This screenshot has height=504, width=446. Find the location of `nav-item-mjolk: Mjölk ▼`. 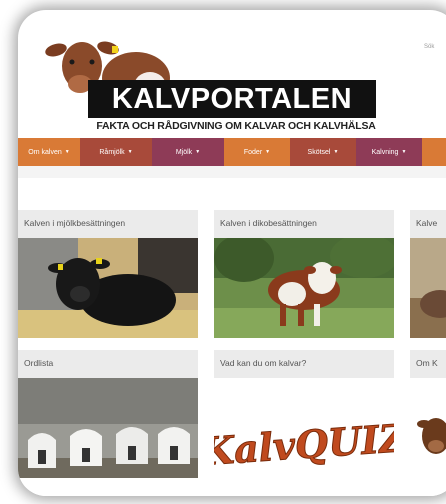

nav-item-mjolk: Mjölk ▼ is located at coordinates (188, 152).